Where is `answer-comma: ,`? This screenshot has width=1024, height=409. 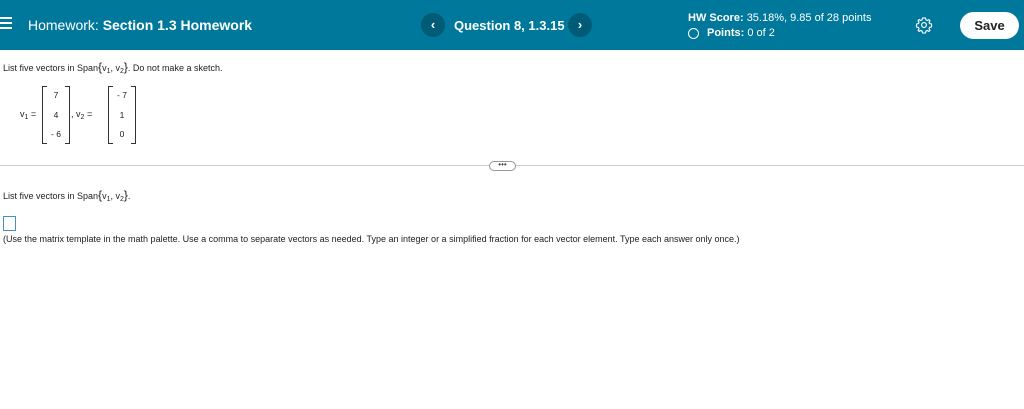
answer-comma: , is located at coordinates (111, 196).